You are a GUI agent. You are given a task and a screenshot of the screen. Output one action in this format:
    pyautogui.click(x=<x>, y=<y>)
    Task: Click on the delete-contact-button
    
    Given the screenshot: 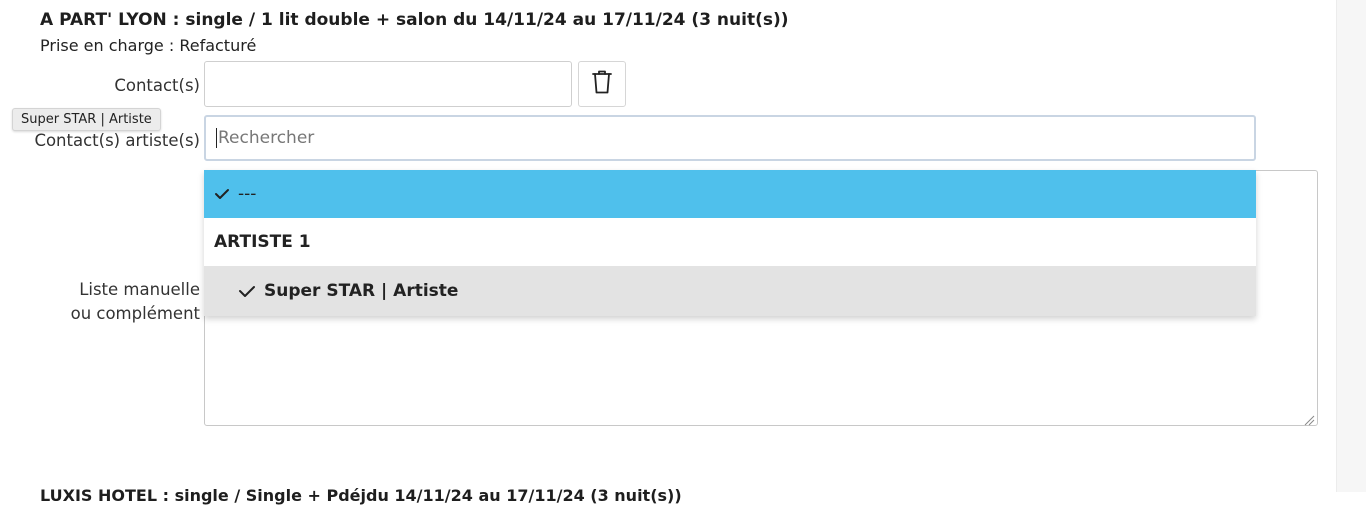 What is the action you would take?
    pyautogui.click(x=602, y=84)
    